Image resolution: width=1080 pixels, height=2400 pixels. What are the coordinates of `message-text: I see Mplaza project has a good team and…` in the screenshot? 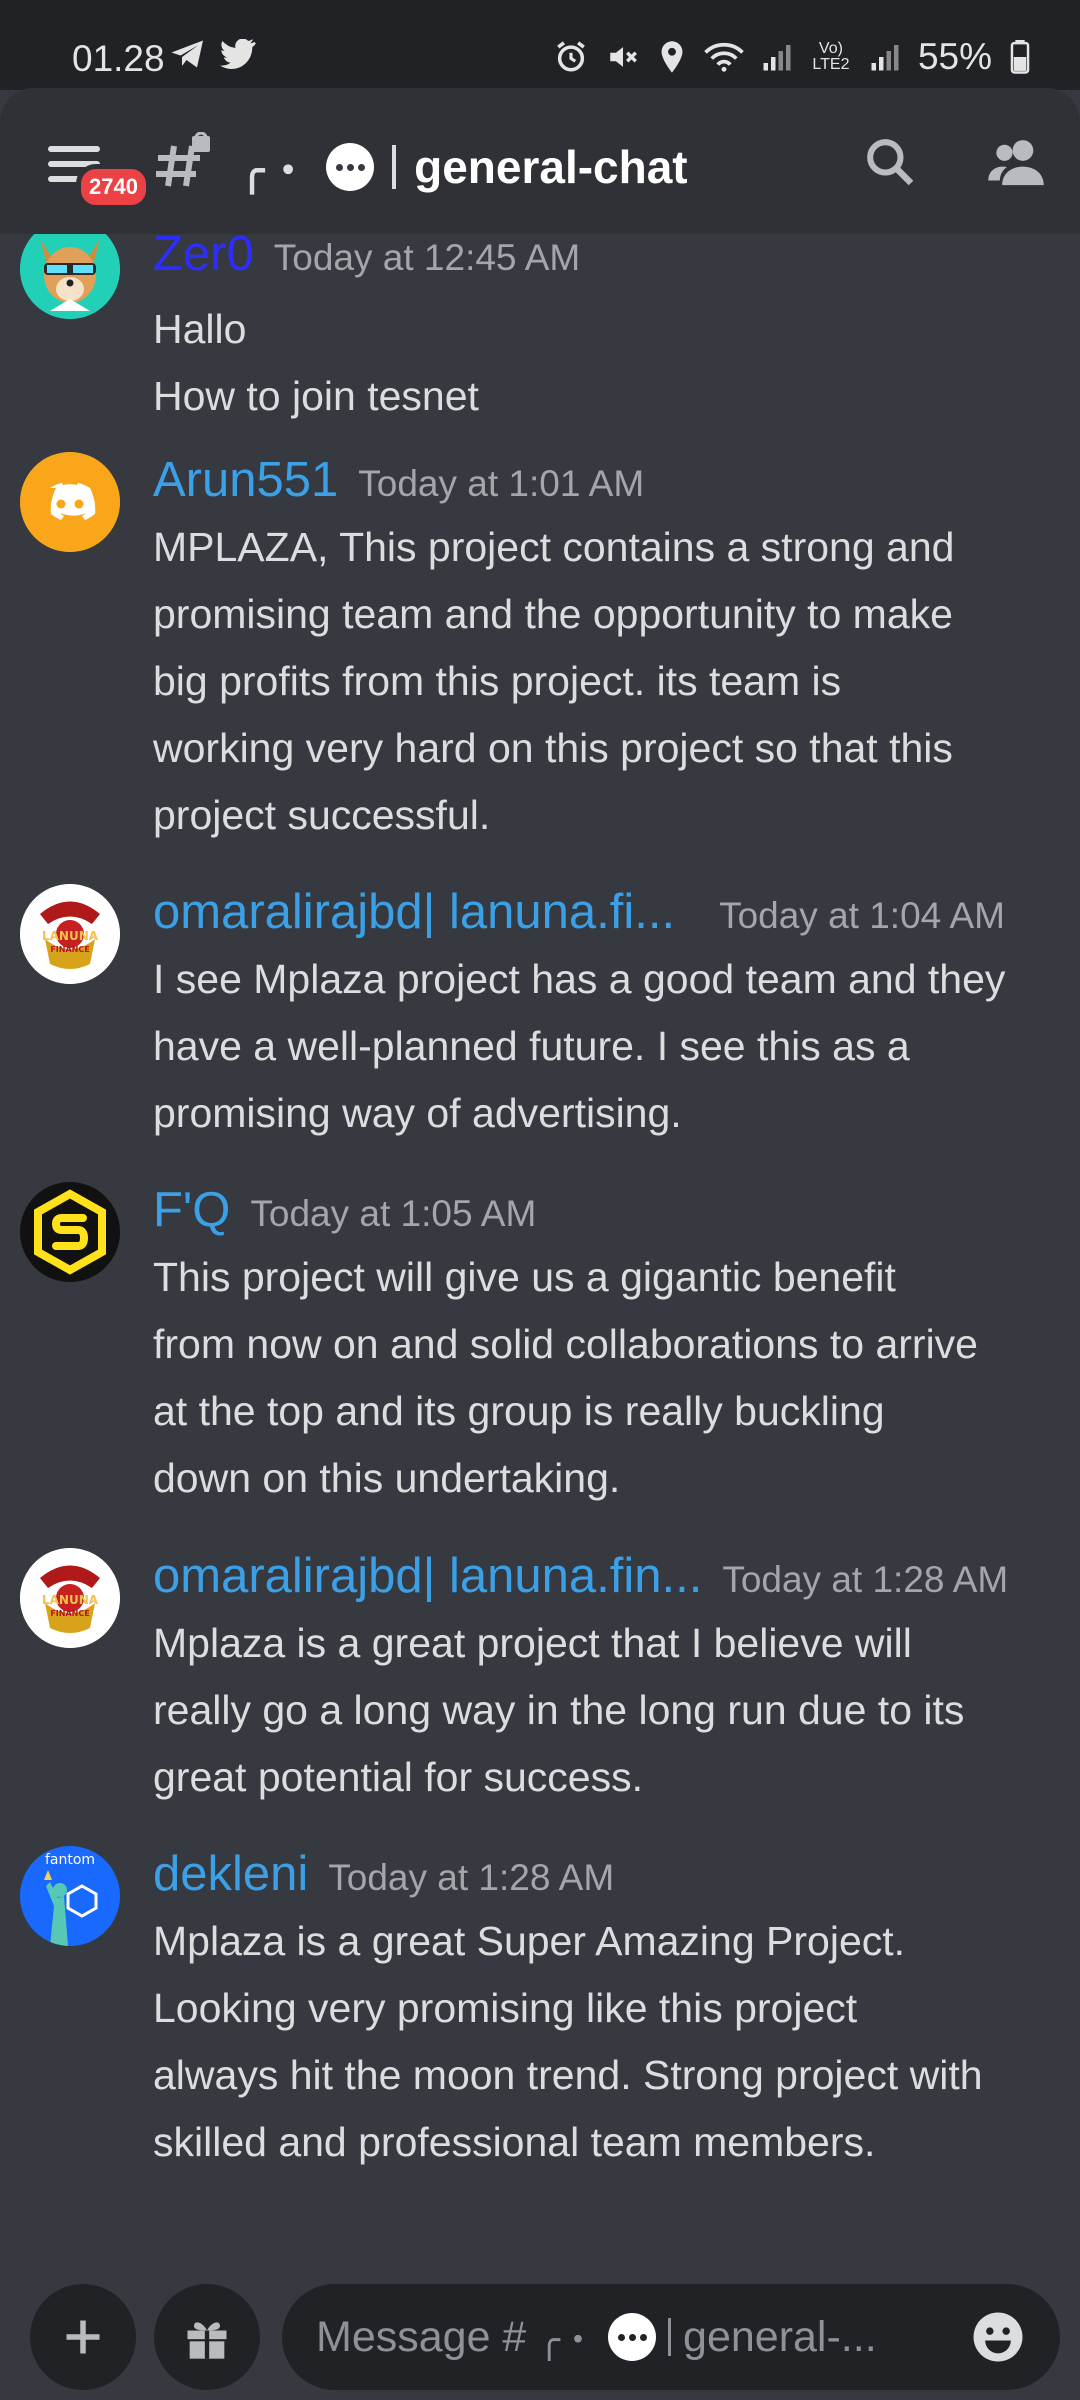 It's located at (608, 1046).